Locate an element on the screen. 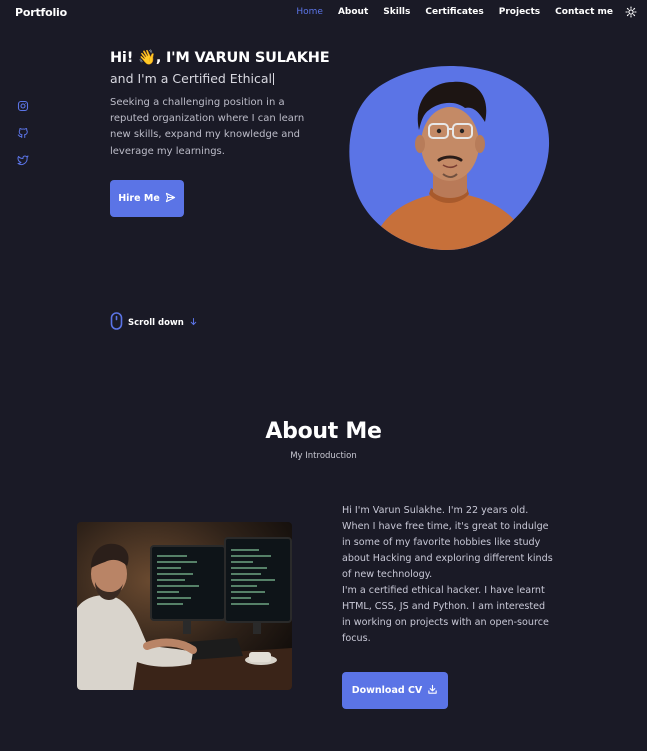  sun-icon is located at coordinates (631, 12).